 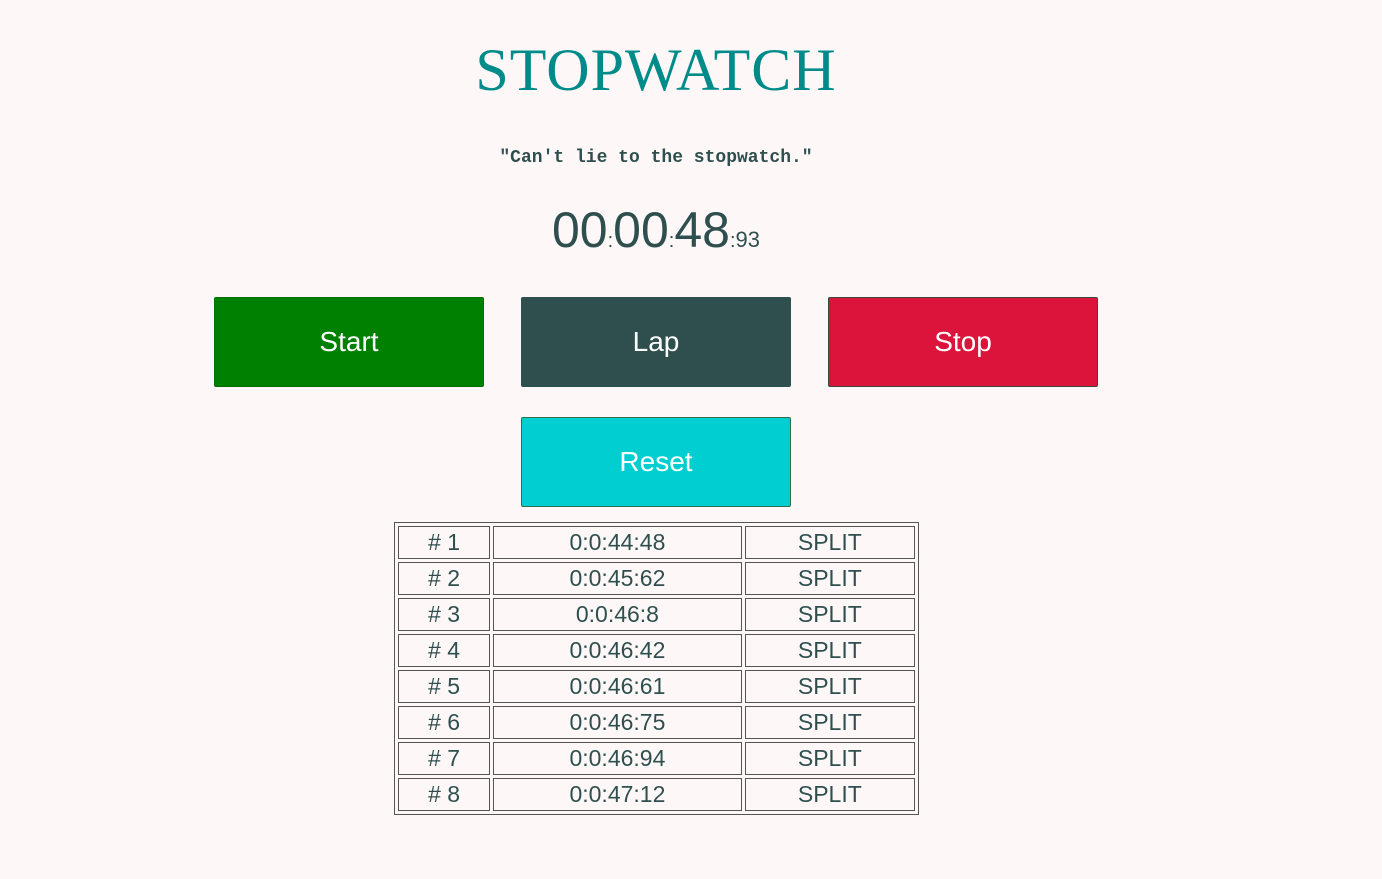 I want to click on table-row: # 8 0:0:47:12 SPLIT, so click(x=656, y=794).